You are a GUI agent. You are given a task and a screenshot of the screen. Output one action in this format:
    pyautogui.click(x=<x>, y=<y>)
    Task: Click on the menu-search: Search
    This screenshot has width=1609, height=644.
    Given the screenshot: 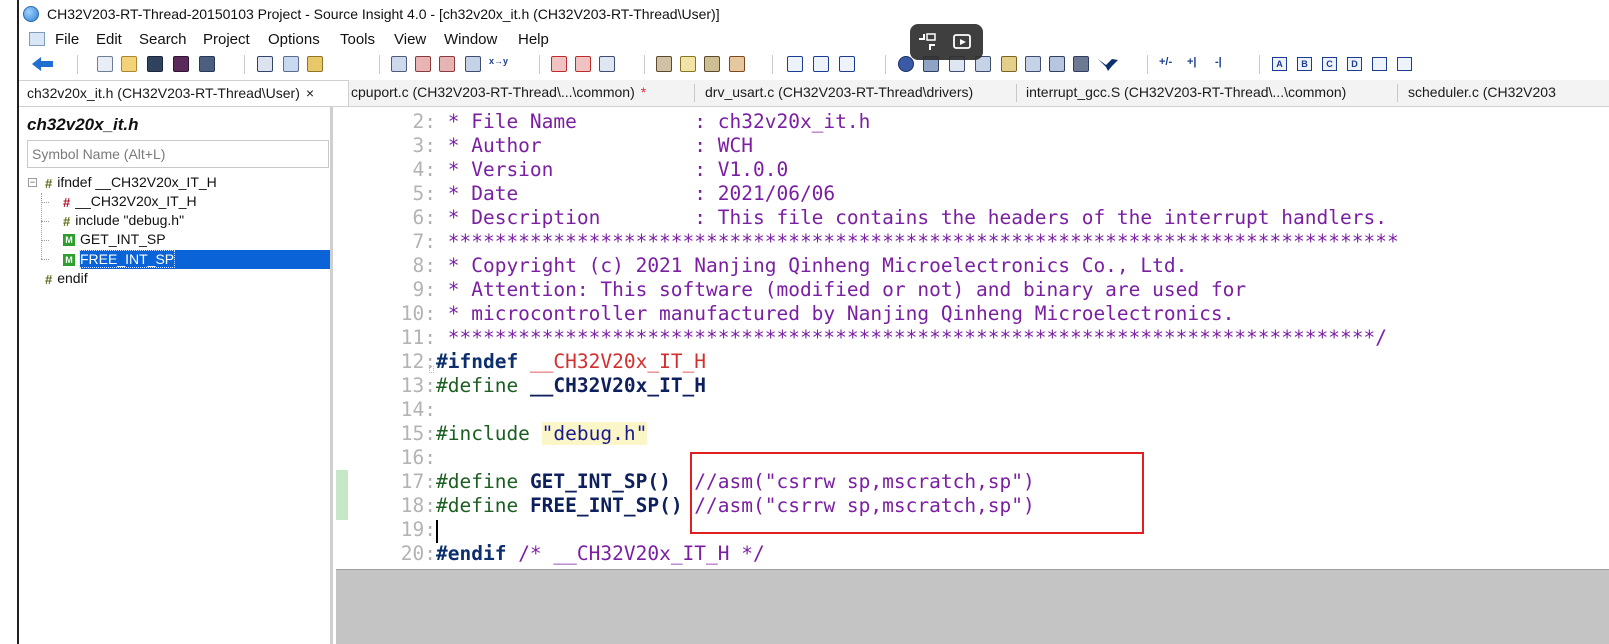 What is the action you would take?
    pyautogui.click(x=163, y=39)
    